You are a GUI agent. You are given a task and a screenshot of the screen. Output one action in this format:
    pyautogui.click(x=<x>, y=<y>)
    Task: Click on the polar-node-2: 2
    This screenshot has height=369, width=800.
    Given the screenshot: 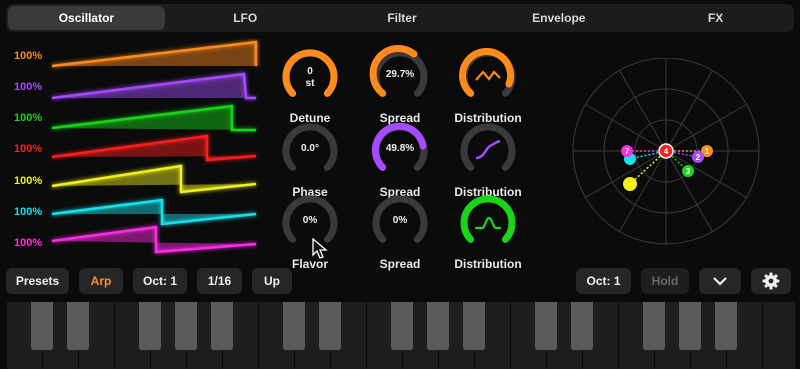 What is the action you would take?
    pyautogui.click(x=698, y=157)
    